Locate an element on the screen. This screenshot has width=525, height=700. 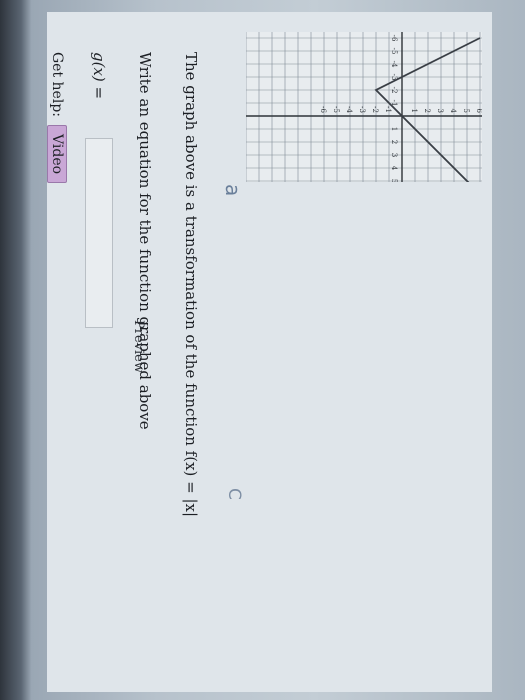
x-tick-label: 3 is located at coordinates (394, 155).